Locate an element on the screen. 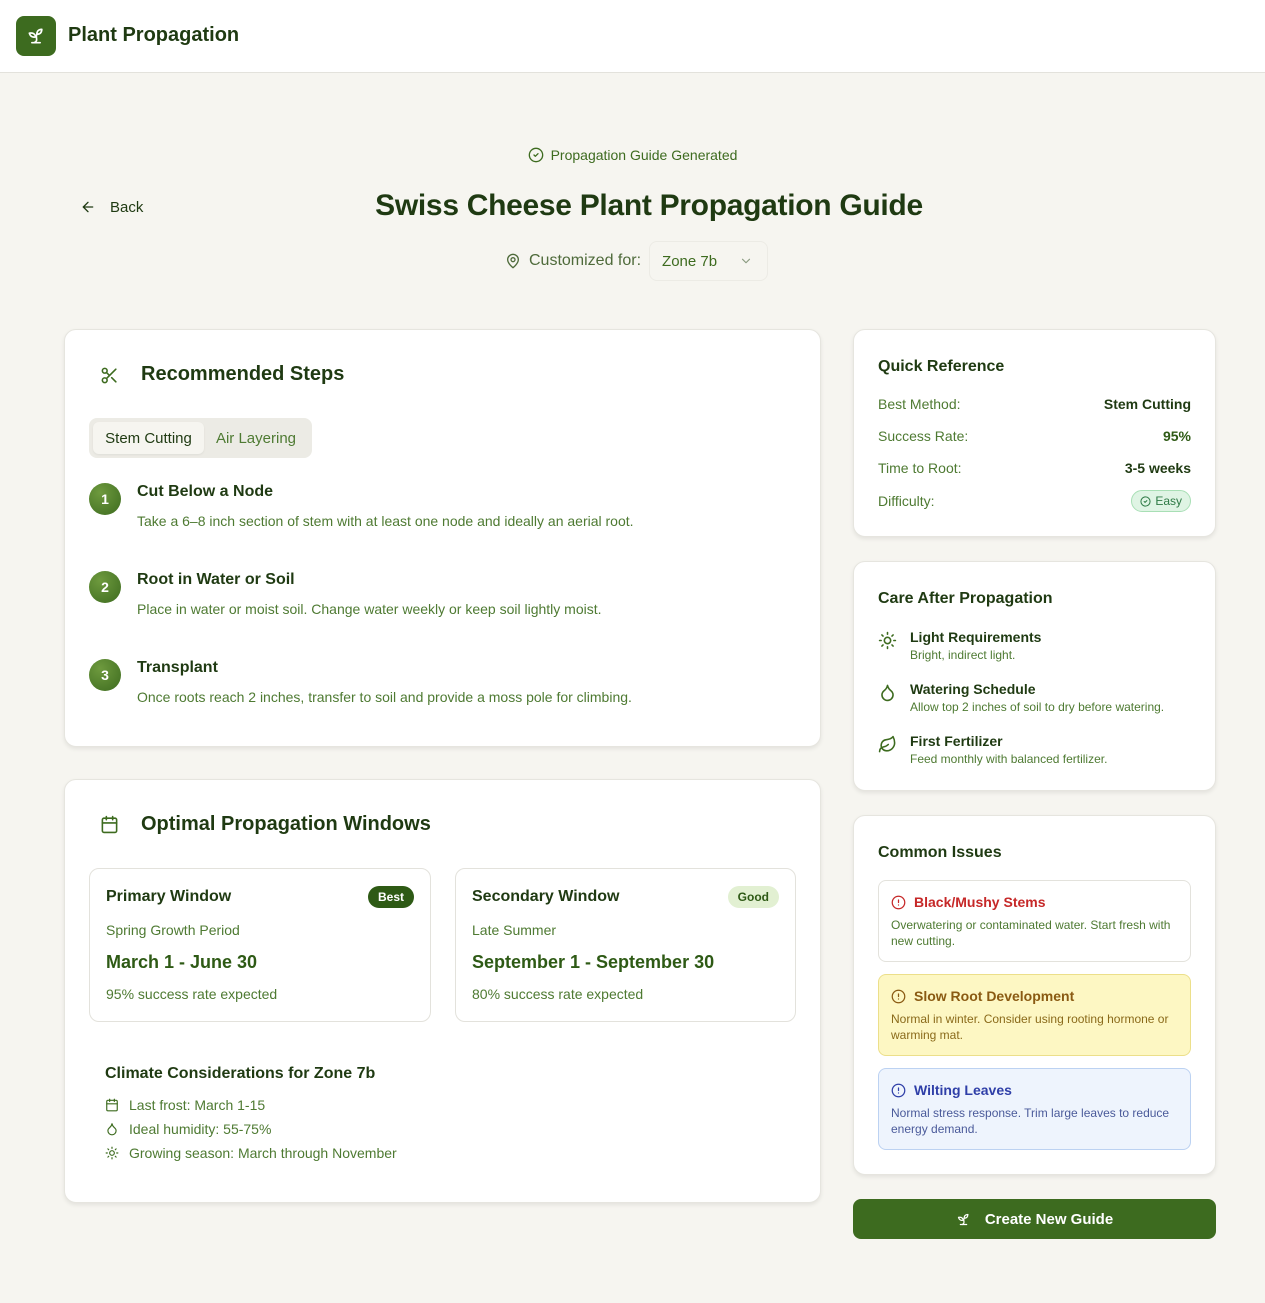 The height and width of the screenshot is (1303, 1265). method-tabs: Stem Cutting Air Layering is located at coordinates (200, 438).